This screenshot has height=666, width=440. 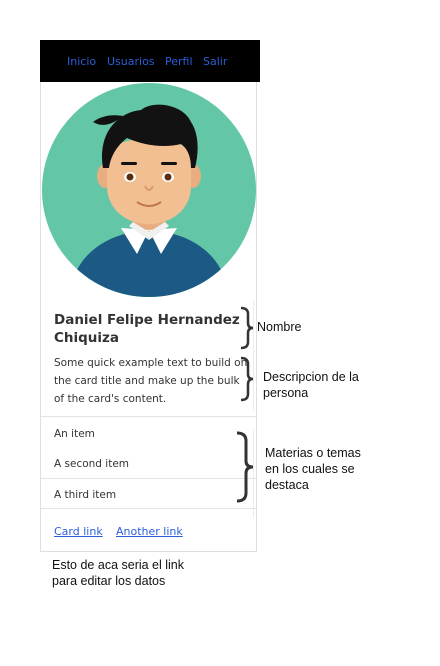 I want to click on nav-link-inicio: Inicio, so click(x=81, y=61).